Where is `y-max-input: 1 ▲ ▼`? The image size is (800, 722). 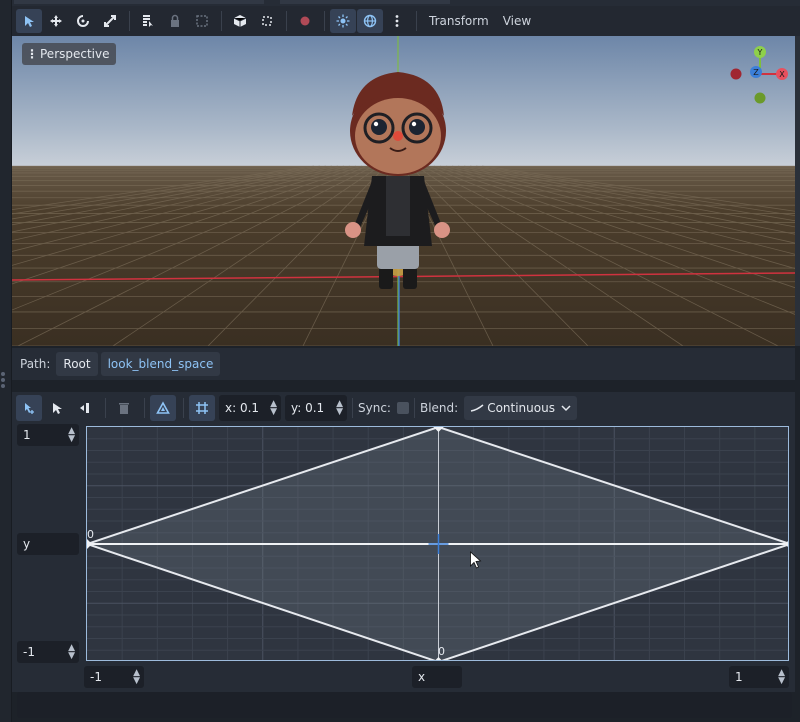 y-max-input: 1 ▲ ▼ is located at coordinates (48, 435).